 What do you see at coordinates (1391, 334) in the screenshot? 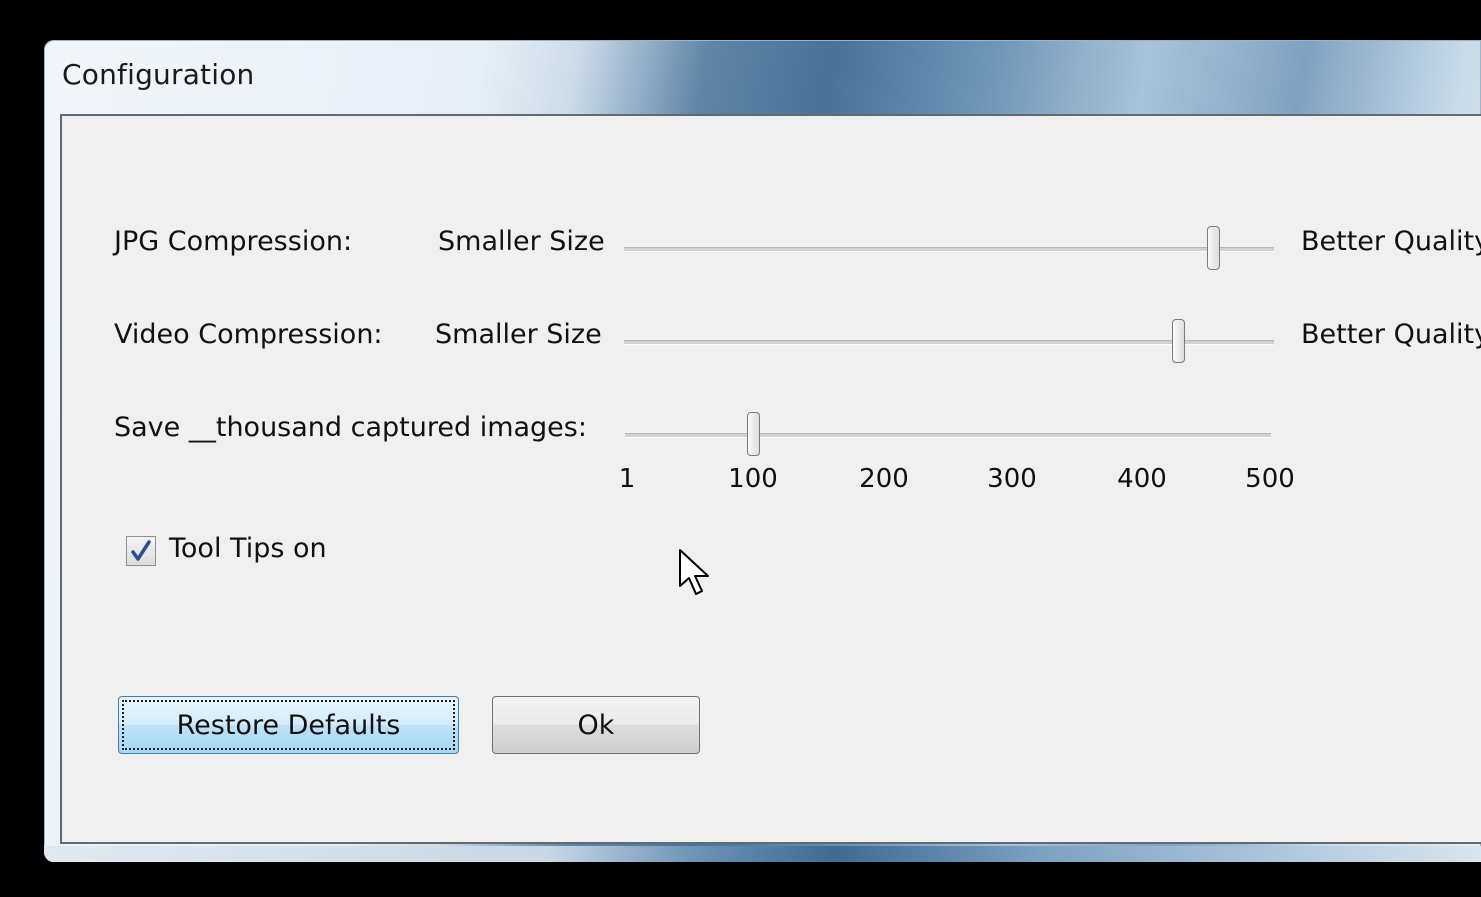
I see `video-max-label: Better Quality` at bounding box center [1391, 334].